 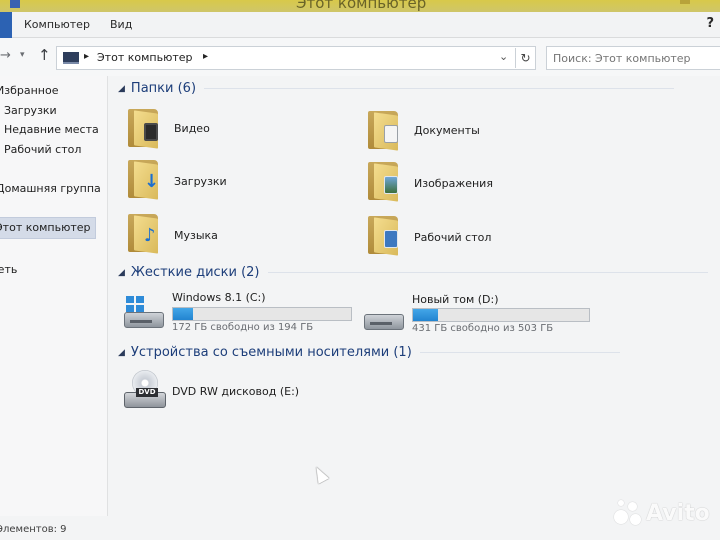 I want to click on sidebar-item-this-pc: Этот компьютер, so click(x=48, y=228).